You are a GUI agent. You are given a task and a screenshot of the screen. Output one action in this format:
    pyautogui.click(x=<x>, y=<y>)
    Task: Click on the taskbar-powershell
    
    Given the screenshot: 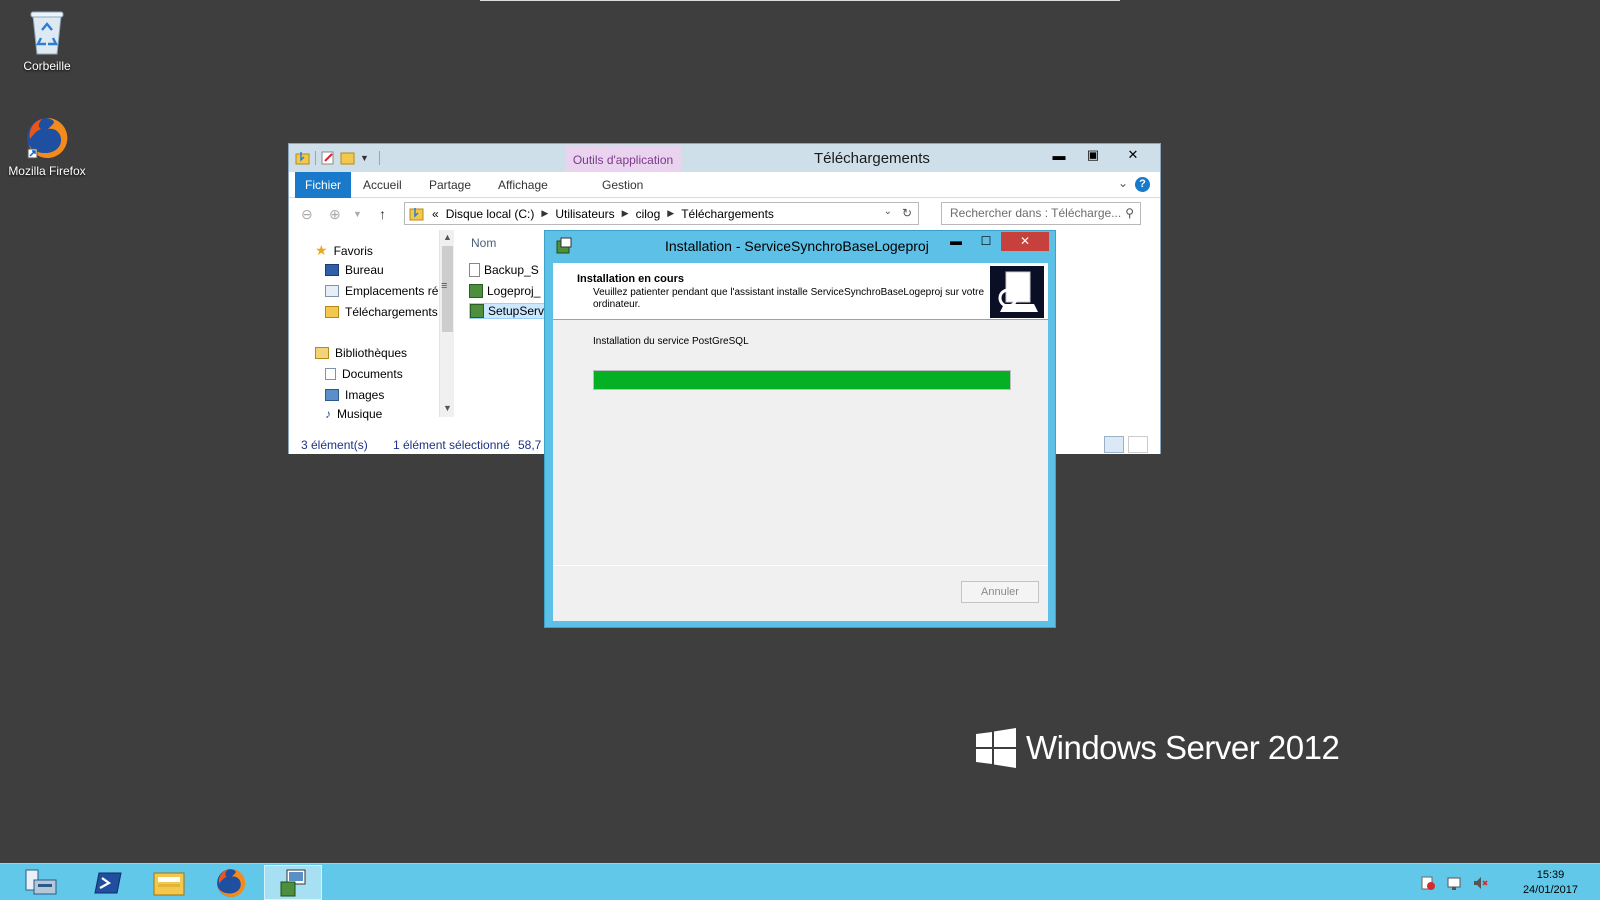 What is the action you would take?
    pyautogui.click(x=108, y=882)
    